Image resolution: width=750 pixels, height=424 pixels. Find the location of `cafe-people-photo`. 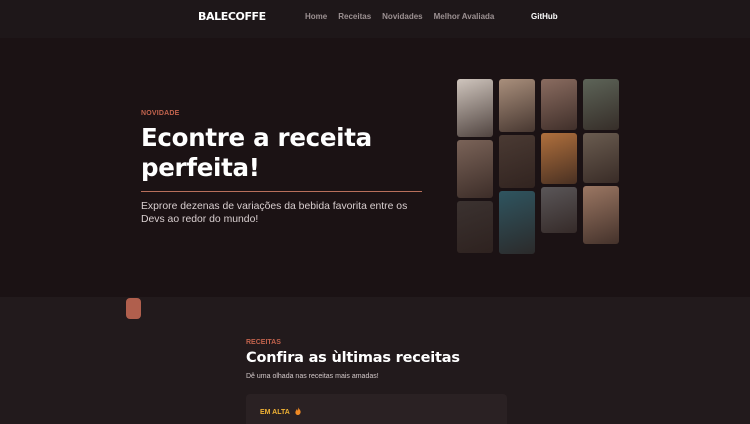

cafe-people-photo is located at coordinates (517, 161).